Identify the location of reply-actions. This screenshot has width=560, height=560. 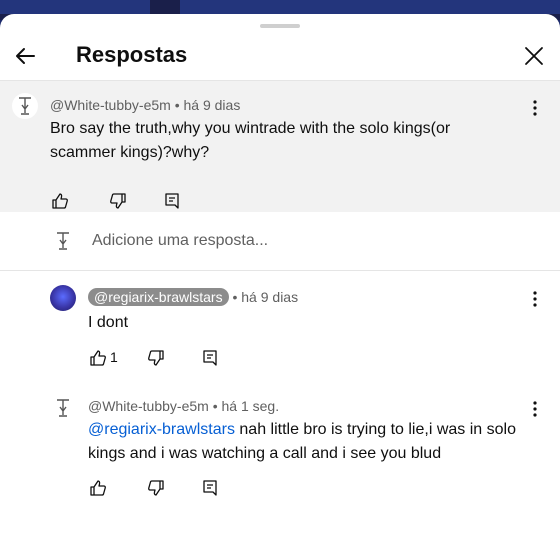
(158, 489).